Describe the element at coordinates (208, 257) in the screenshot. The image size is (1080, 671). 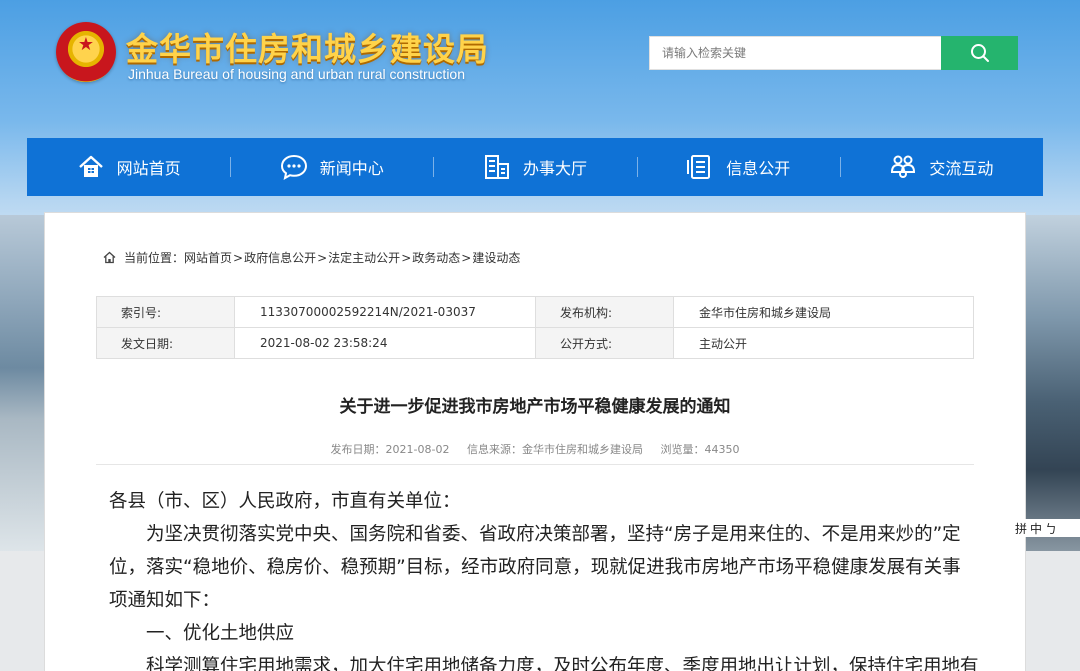
I see `breadcrumb-item-home: 网站首页` at that location.